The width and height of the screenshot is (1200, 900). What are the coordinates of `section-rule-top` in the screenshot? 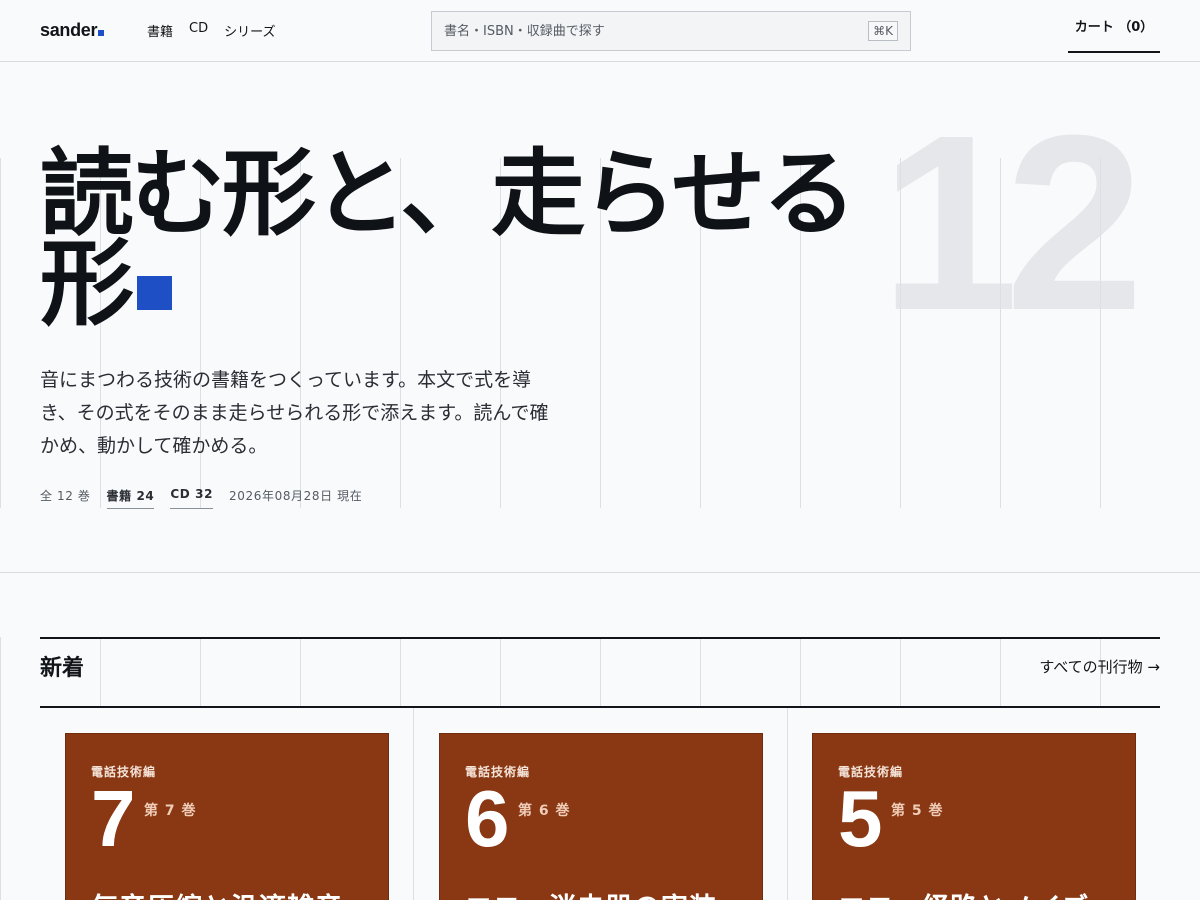 It's located at (600, 638).